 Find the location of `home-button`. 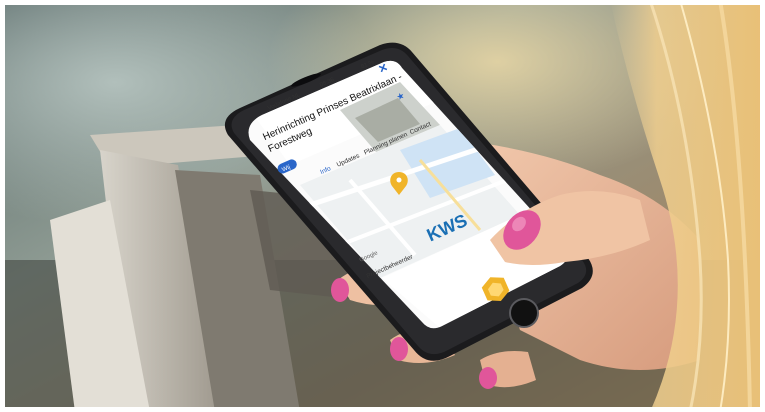

home-button is located at coordinates (524, 313).